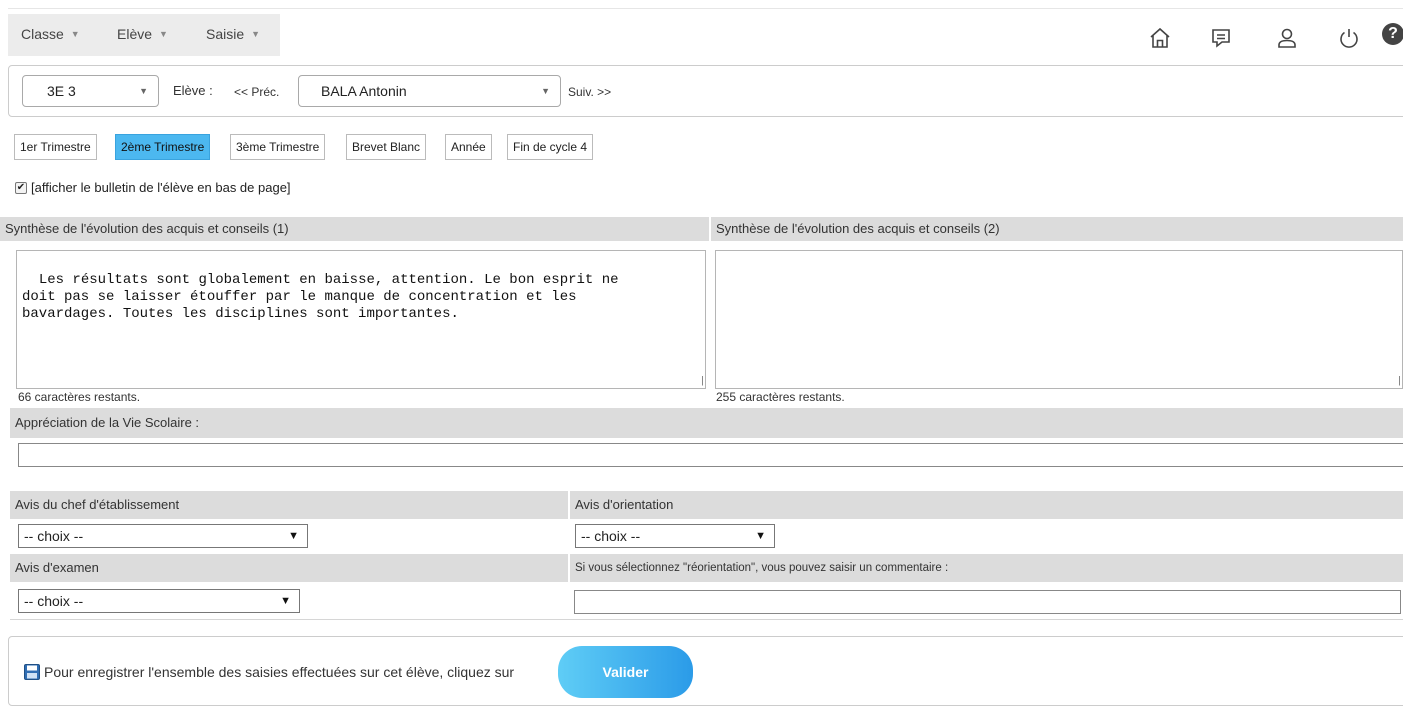  I want to click on synthese1-remaining: 66 caractères restants., so click(79, 397).